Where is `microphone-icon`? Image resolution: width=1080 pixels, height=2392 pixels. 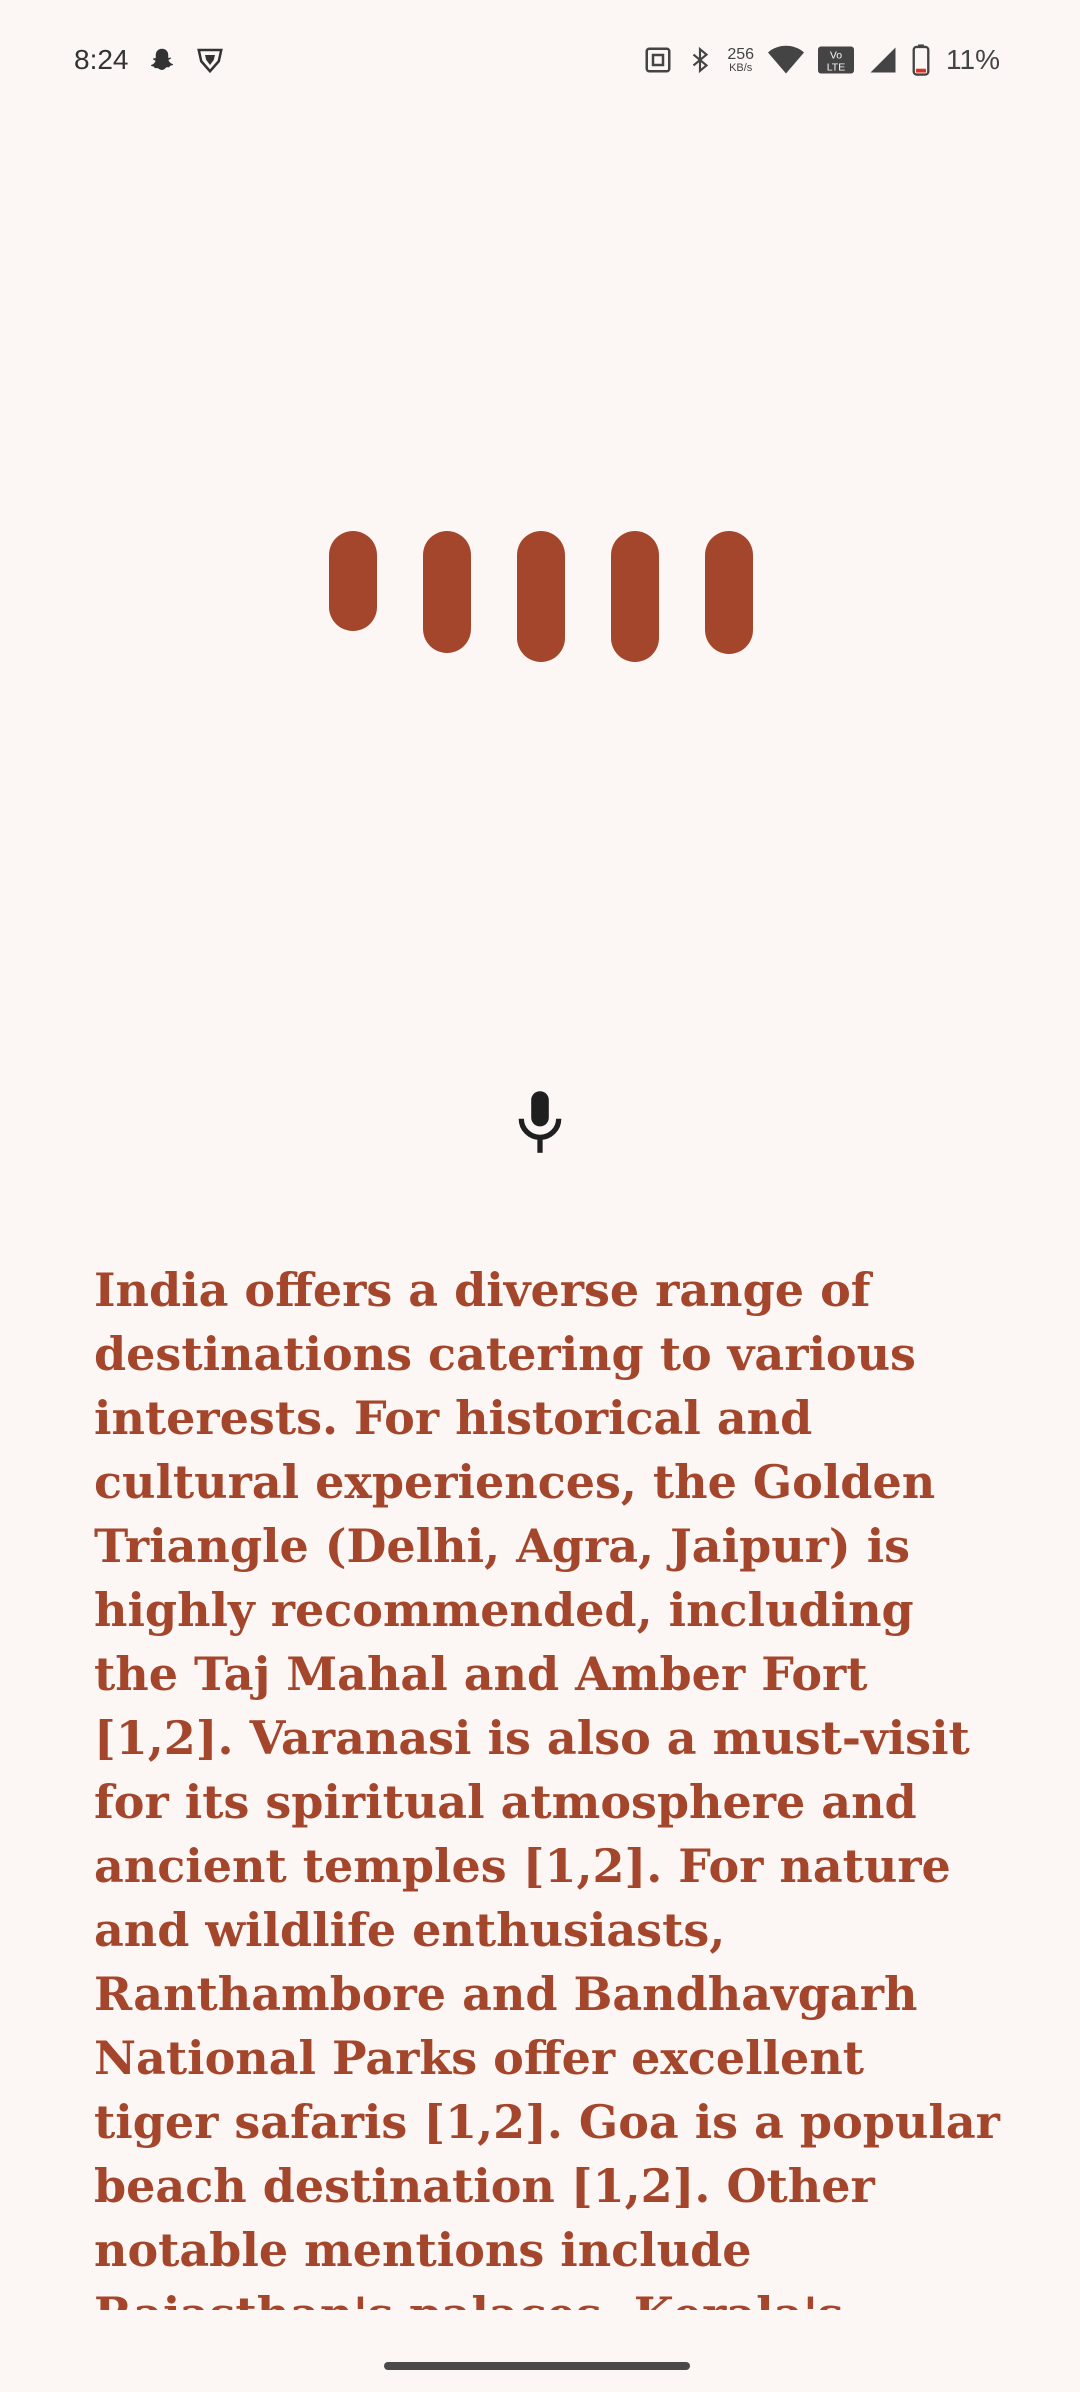
microphone-icon is located at coordinates (540, 1122).